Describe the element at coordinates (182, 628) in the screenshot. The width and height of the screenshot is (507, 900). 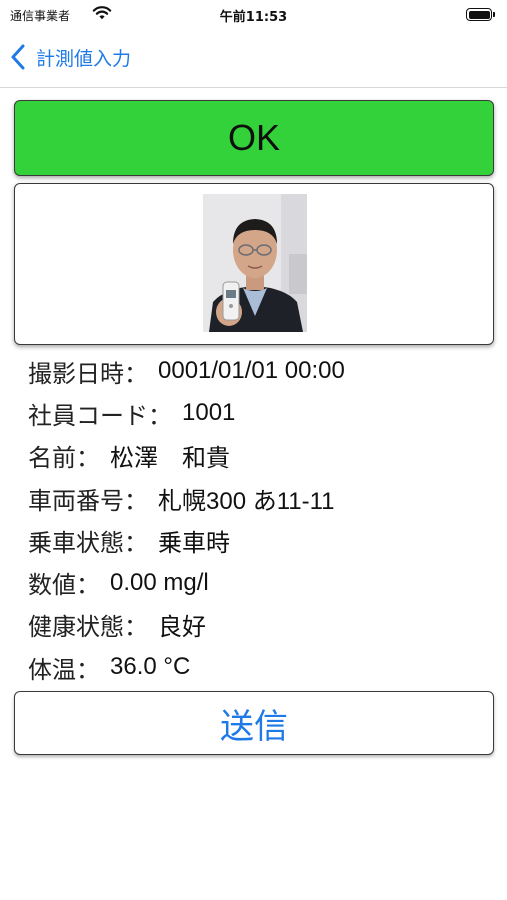
I see `detail-value: 良好` at that location.